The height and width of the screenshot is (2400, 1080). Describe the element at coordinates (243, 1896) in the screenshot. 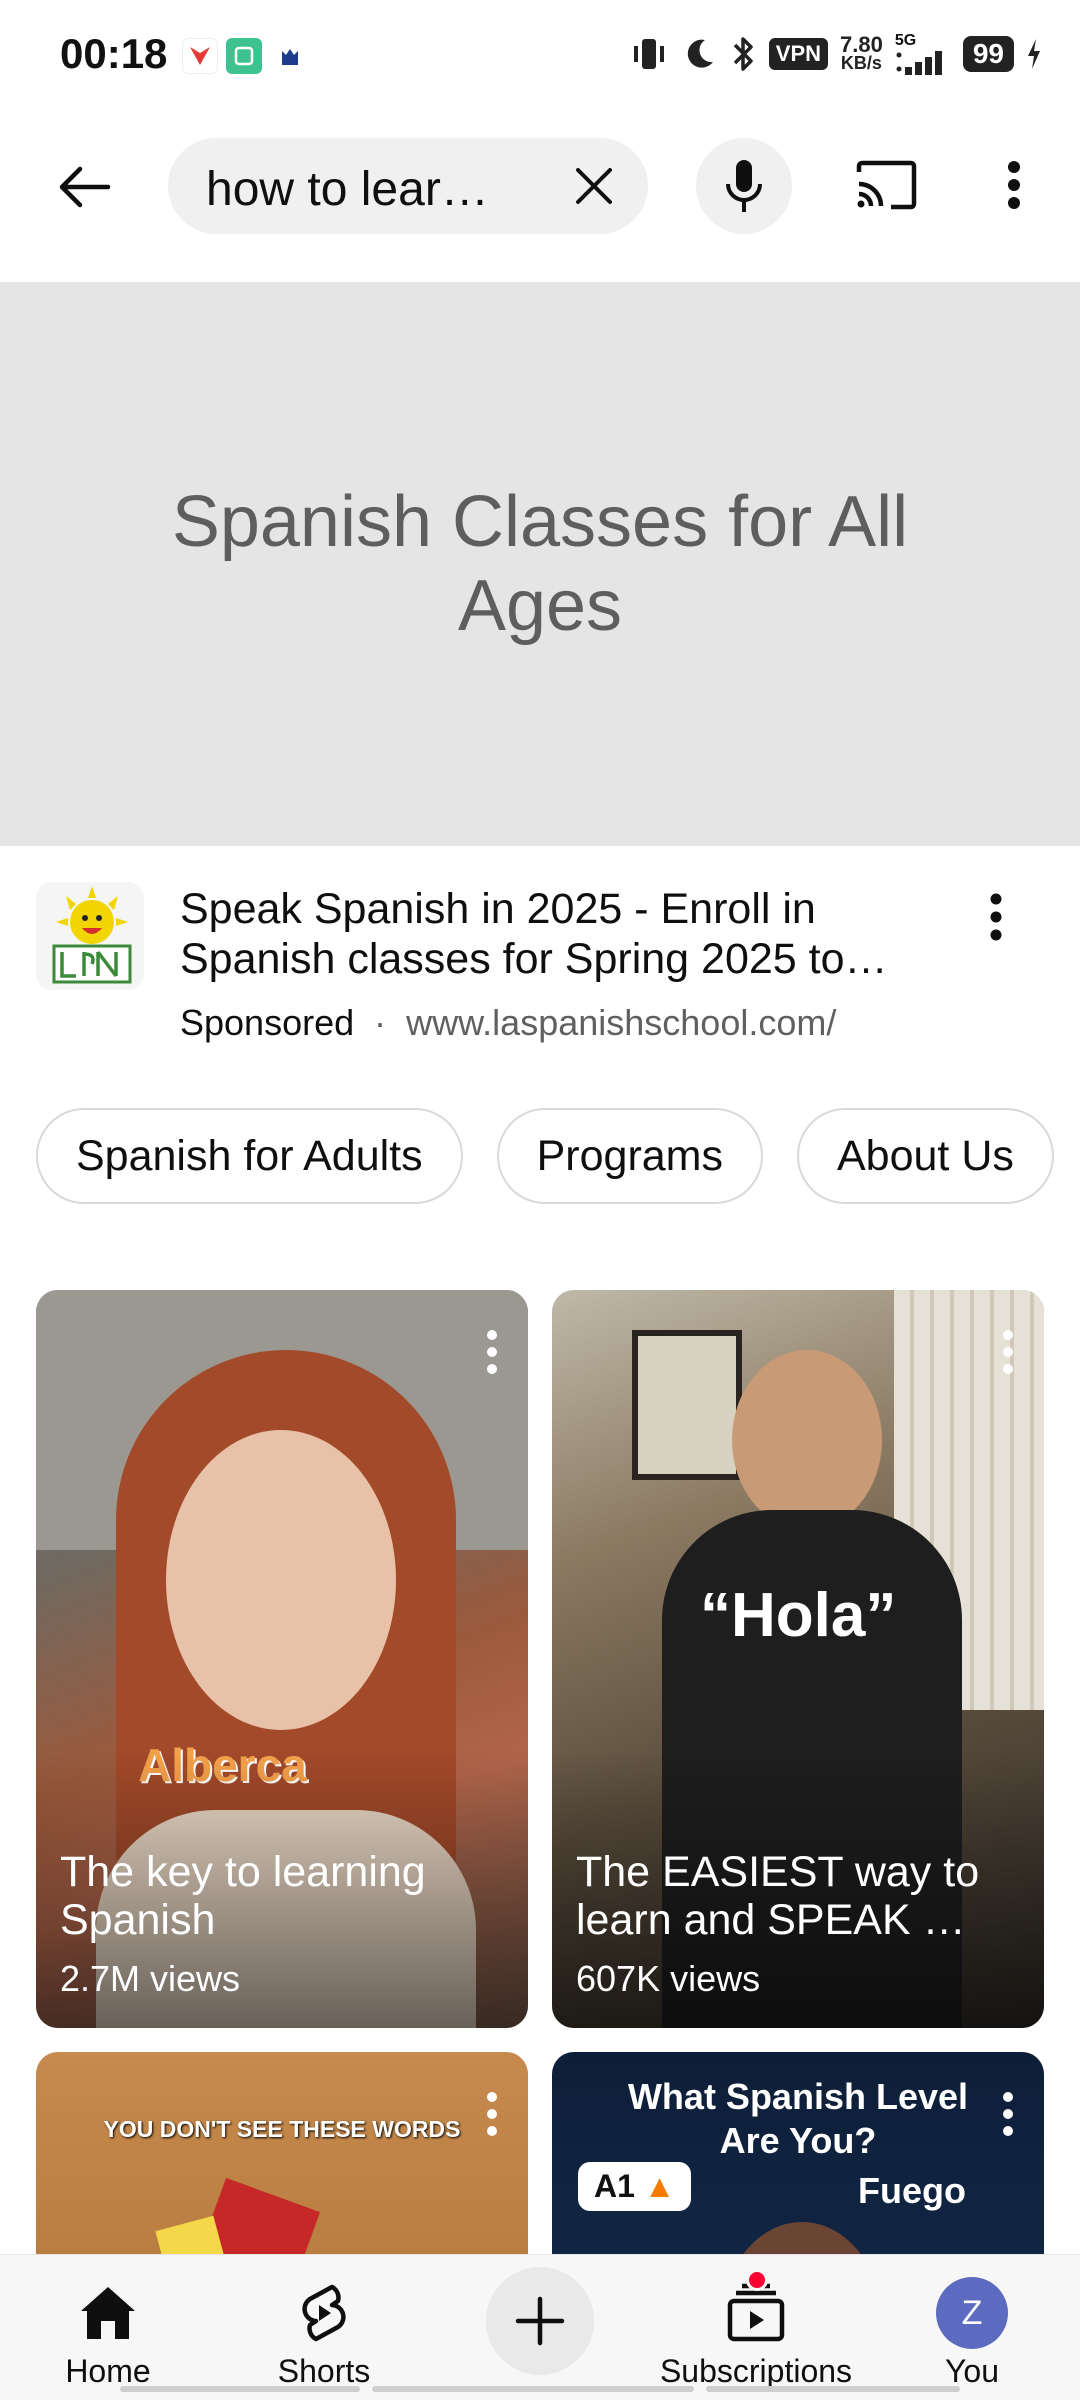

I see `video-title: The key to learning Spanish` at that location.